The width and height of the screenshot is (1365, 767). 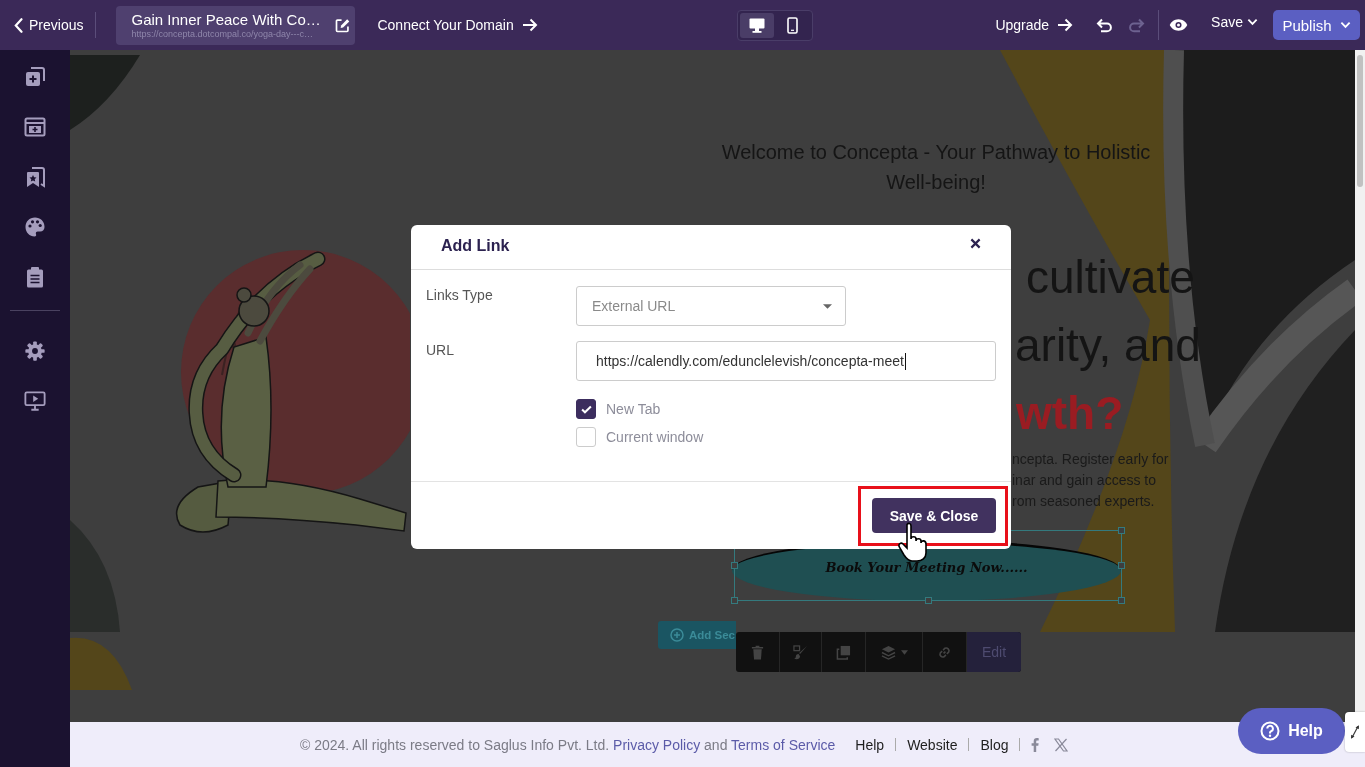 I want to click on legal-link: Terms of Service, so click(x=783, y=744).